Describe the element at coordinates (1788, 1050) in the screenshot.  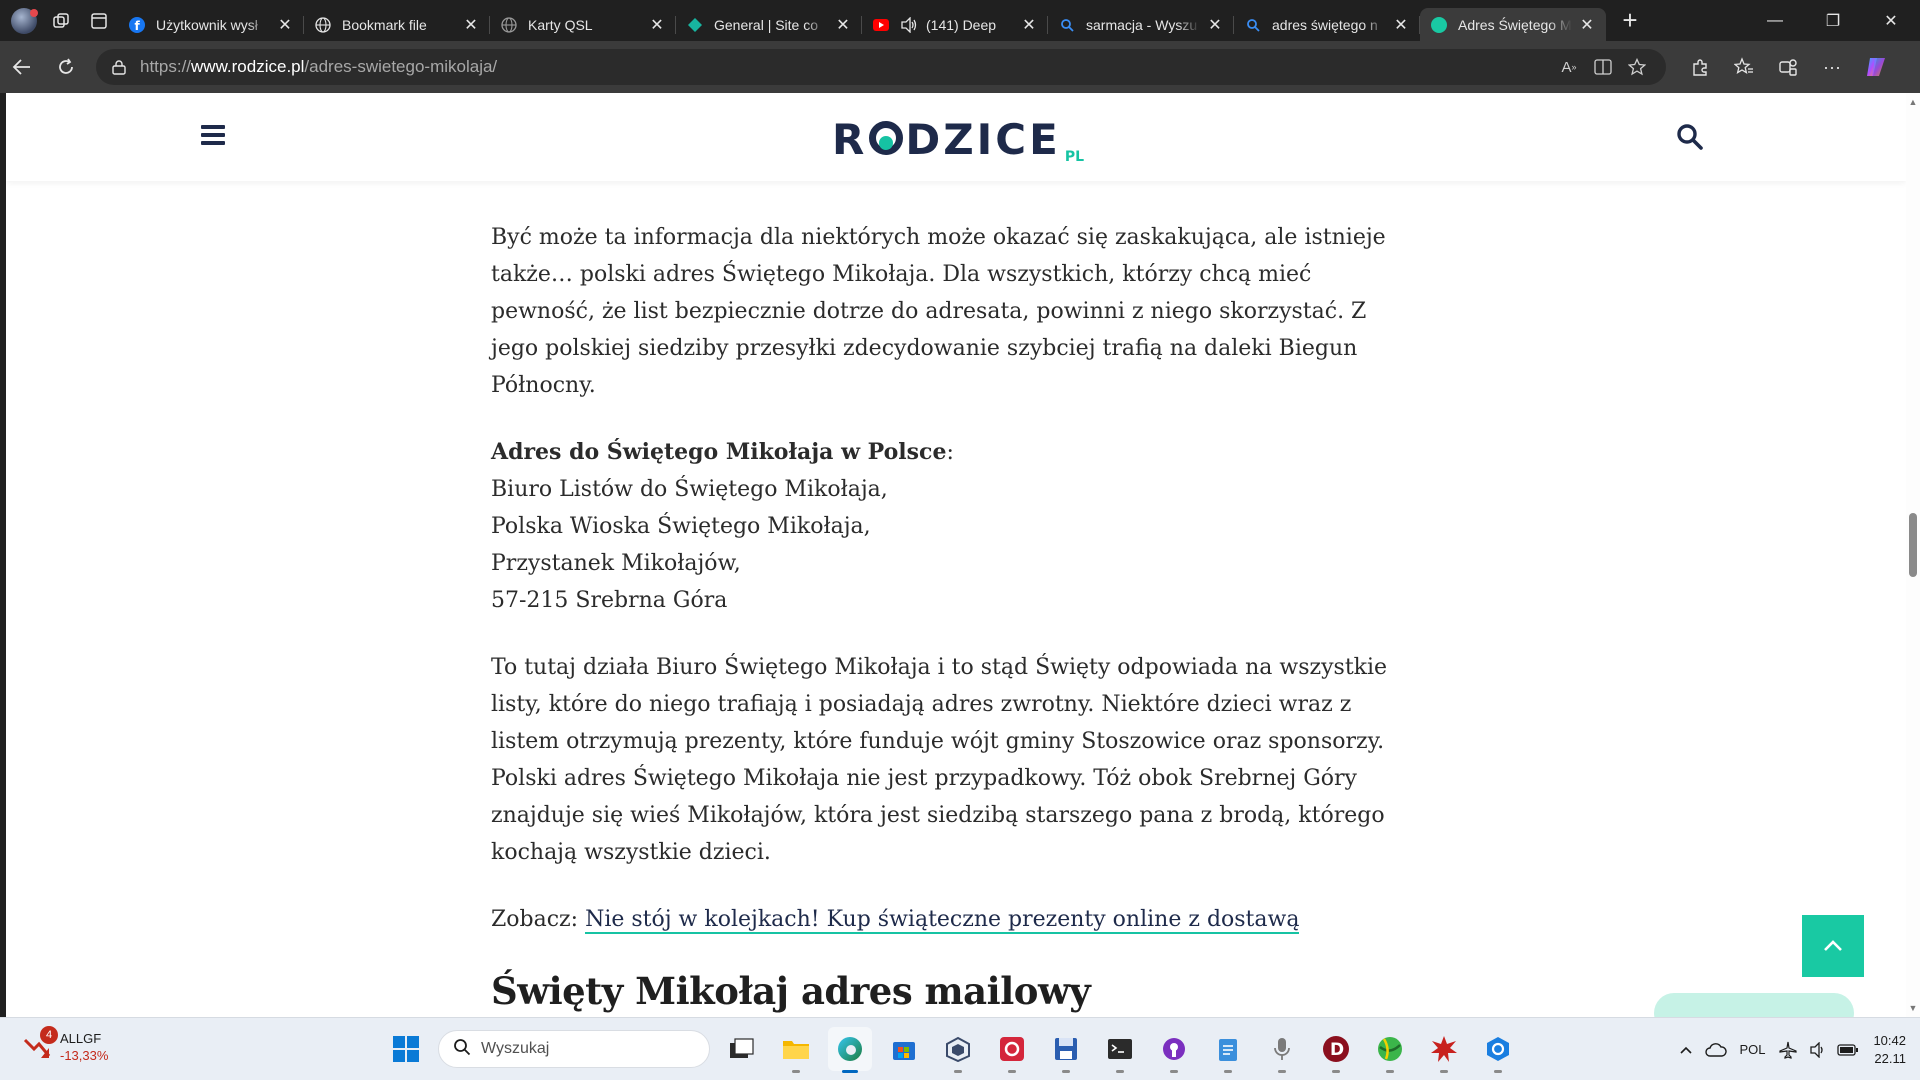
I see `airplane-mode-icon` at that location.